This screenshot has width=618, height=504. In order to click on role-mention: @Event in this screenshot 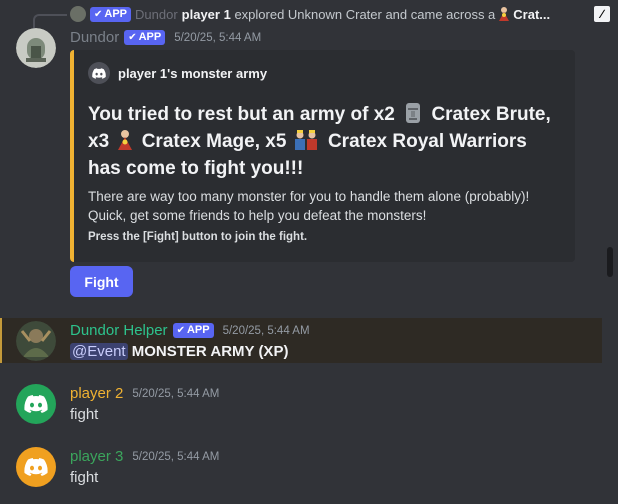, I will do `click(99, 351)`.